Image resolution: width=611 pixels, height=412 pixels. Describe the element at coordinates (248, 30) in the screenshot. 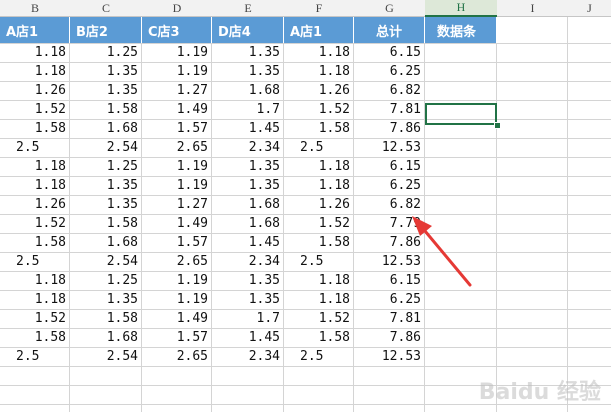

I see `header-cell: D店4` at that location.